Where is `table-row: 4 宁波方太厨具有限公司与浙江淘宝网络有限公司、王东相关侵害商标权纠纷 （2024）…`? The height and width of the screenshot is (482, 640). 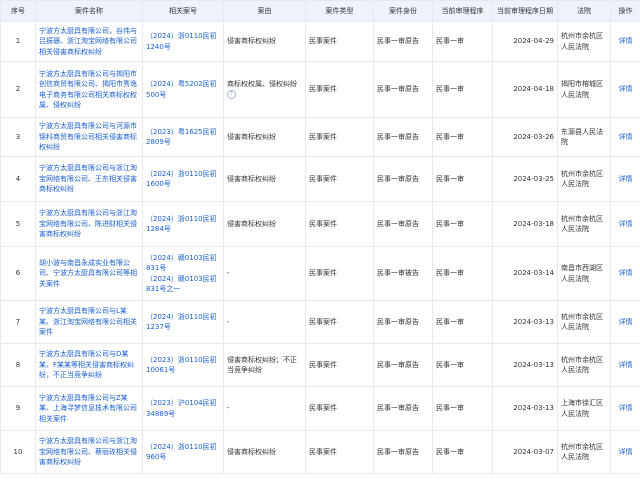 table-row: 4 宁波方太厨具有限公司与浙江淘宝网络有限公司、王东相关侵害商标权纠纷 （2024）… is located at coordinates (320, 179).